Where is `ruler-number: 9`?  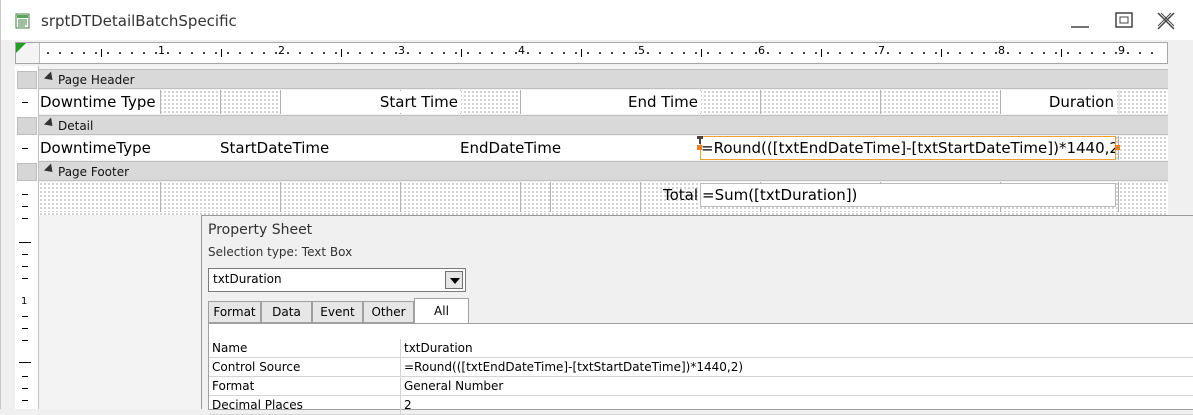
ruler-number: 9 is located at coordinates (1121, 50).